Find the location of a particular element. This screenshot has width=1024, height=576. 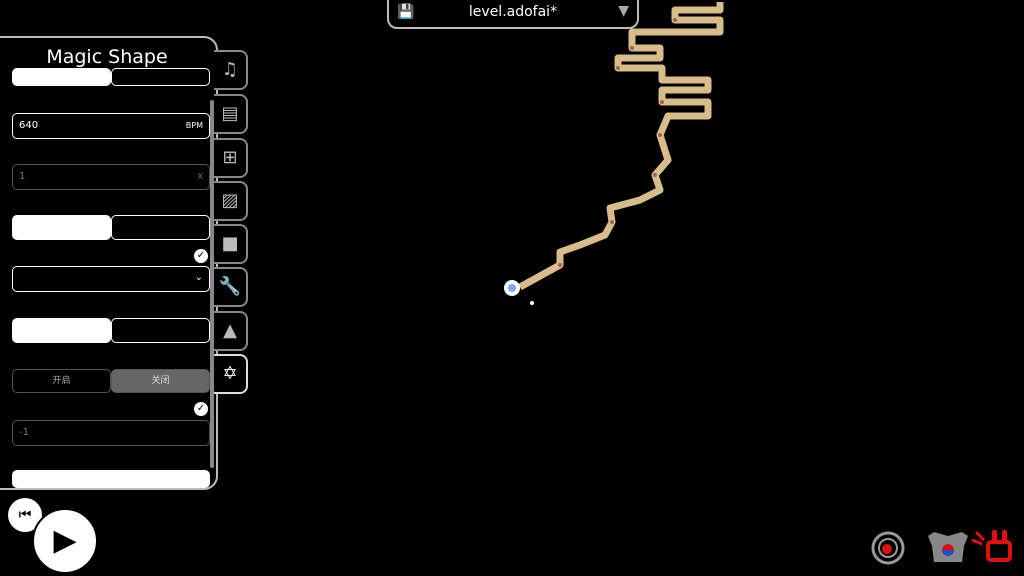

image-icon: ▨ is located at coordinates (230, 200).